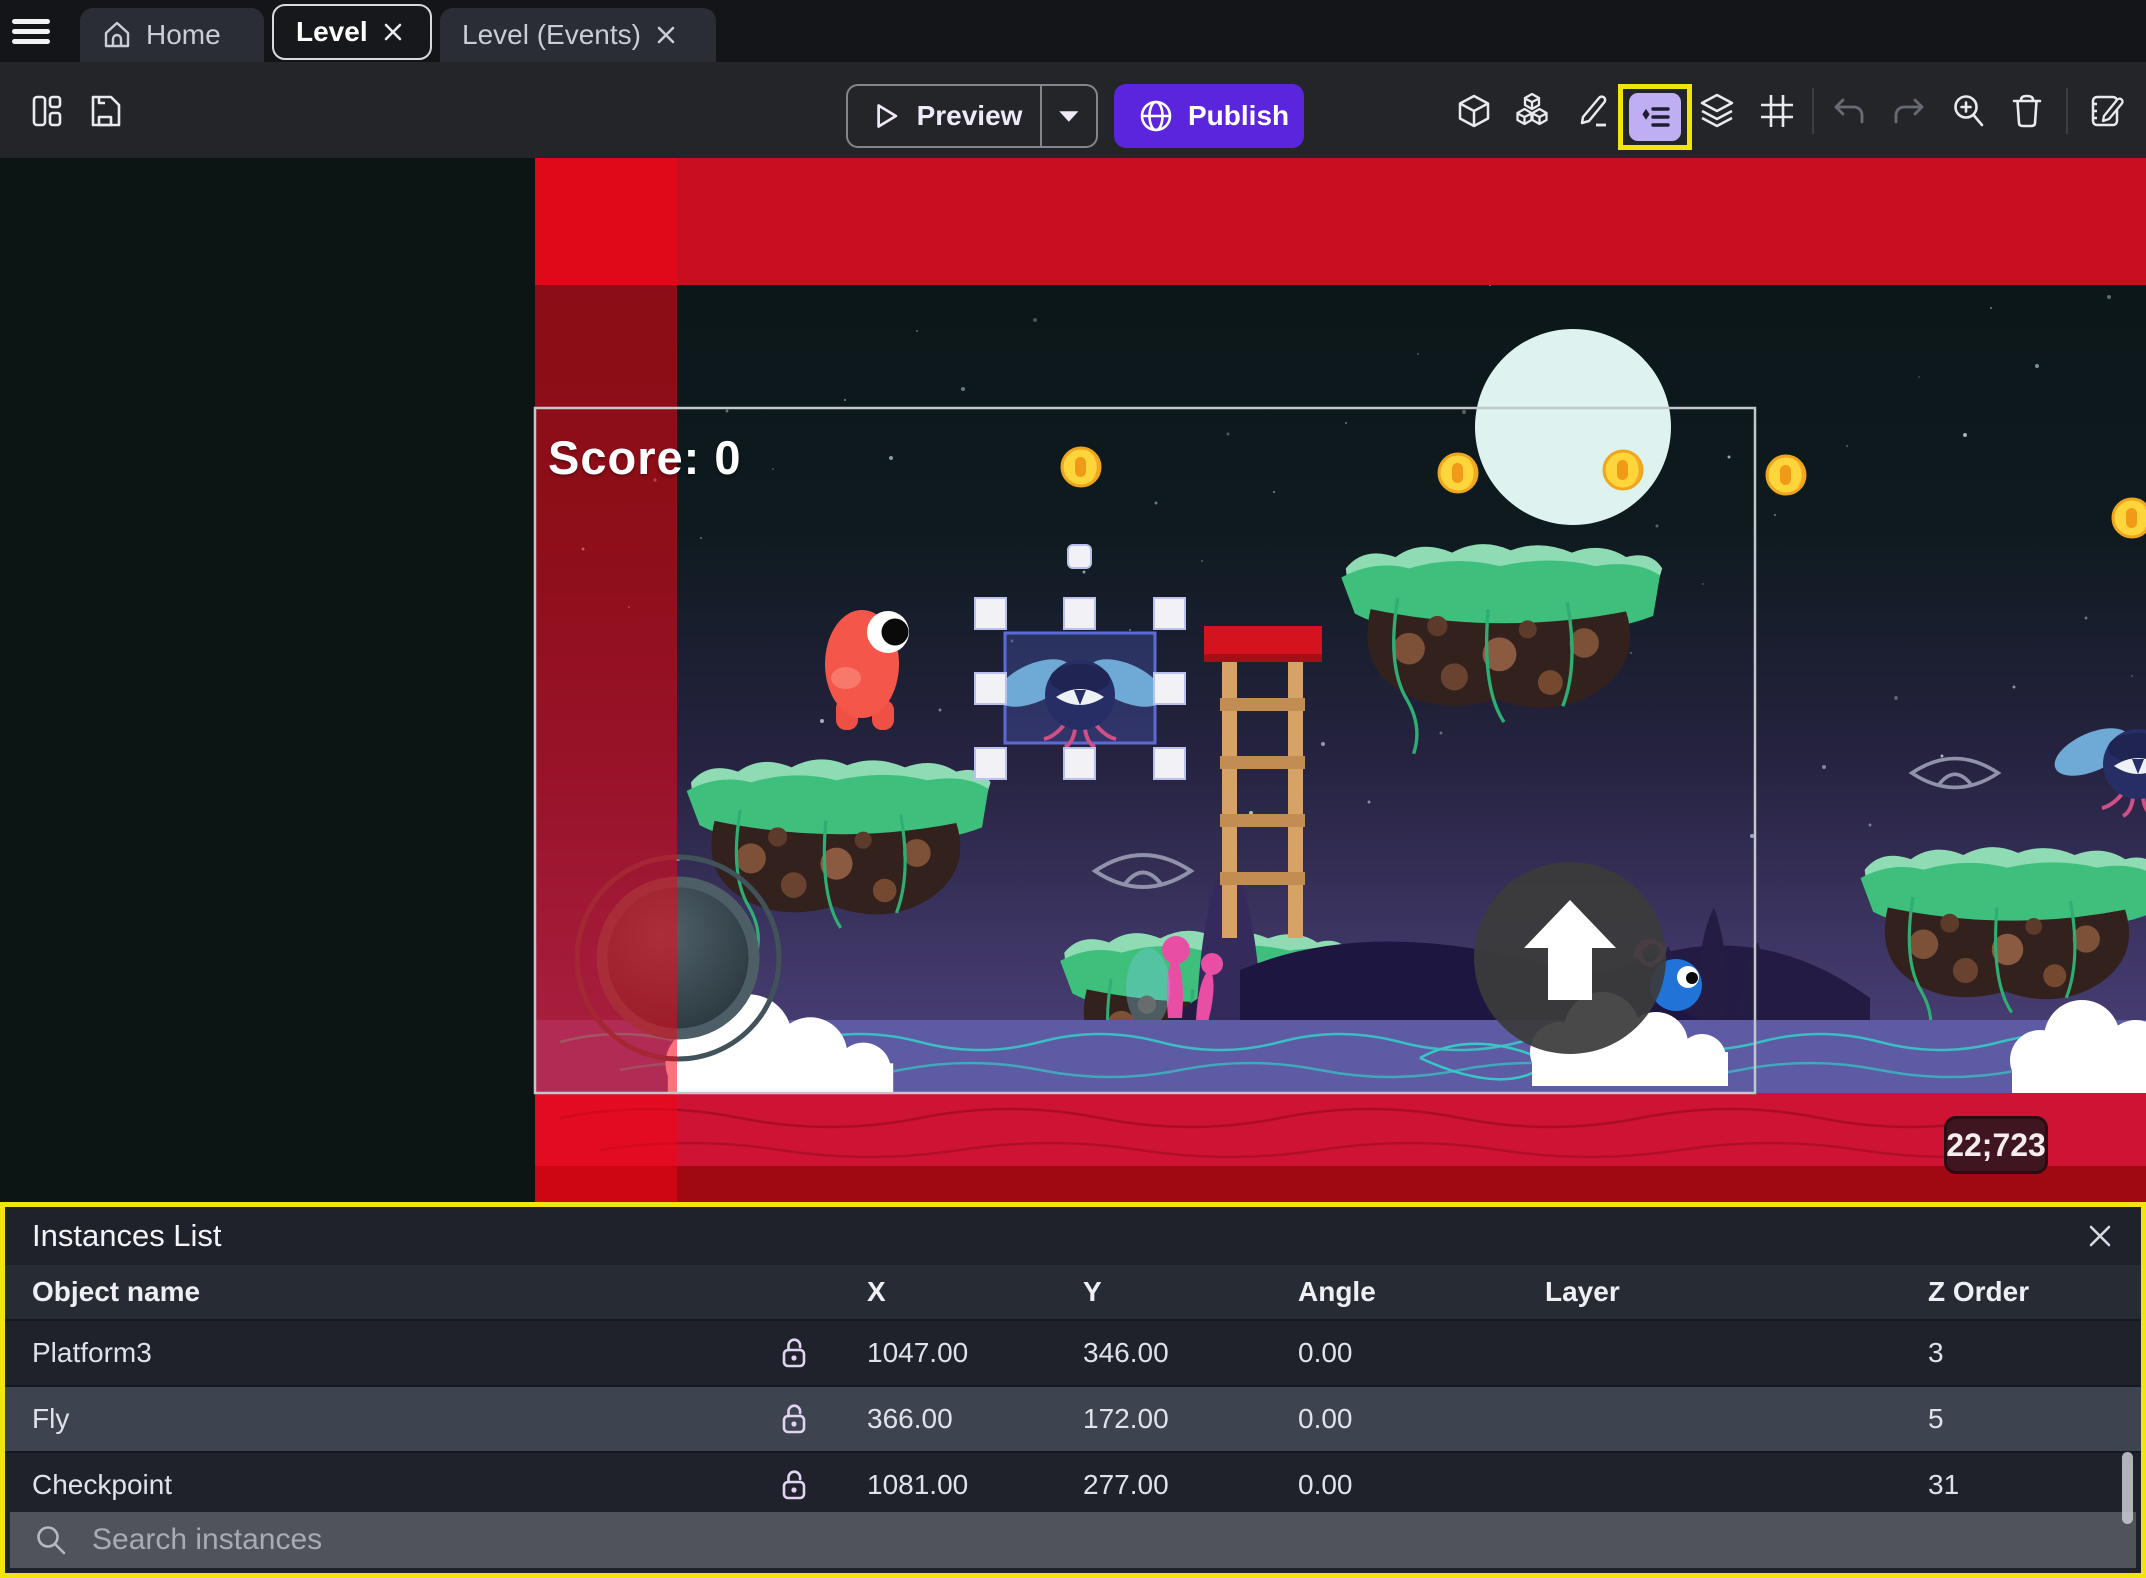 The width and height of the screenshot is (2146, 1578). I want to click on cell-z-order: 5, so click(2021, 1419).